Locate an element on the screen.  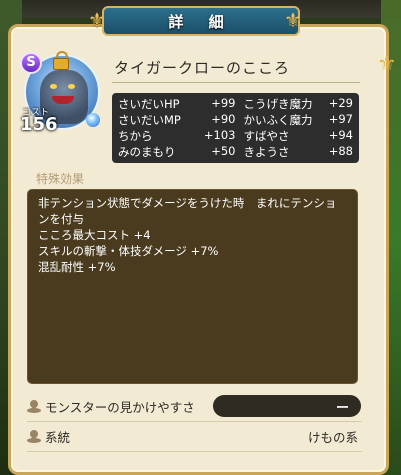
cost-value: 156 is located at coordinates (39, 124).